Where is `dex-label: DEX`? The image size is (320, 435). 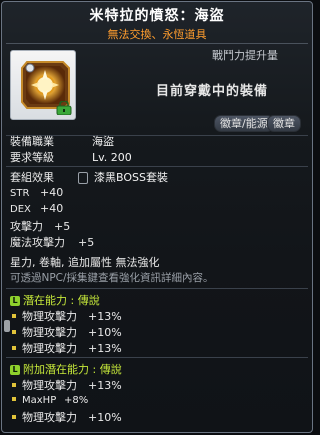
dex-label: DEX is located at coordinates (20, 209).